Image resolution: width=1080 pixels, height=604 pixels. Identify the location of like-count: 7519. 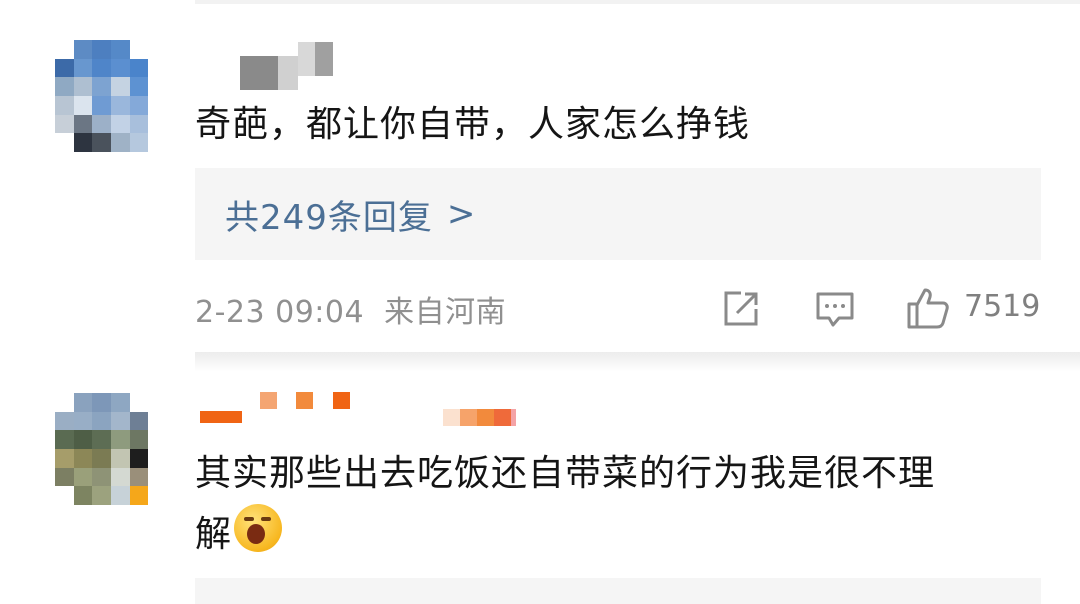
(1002, 306).